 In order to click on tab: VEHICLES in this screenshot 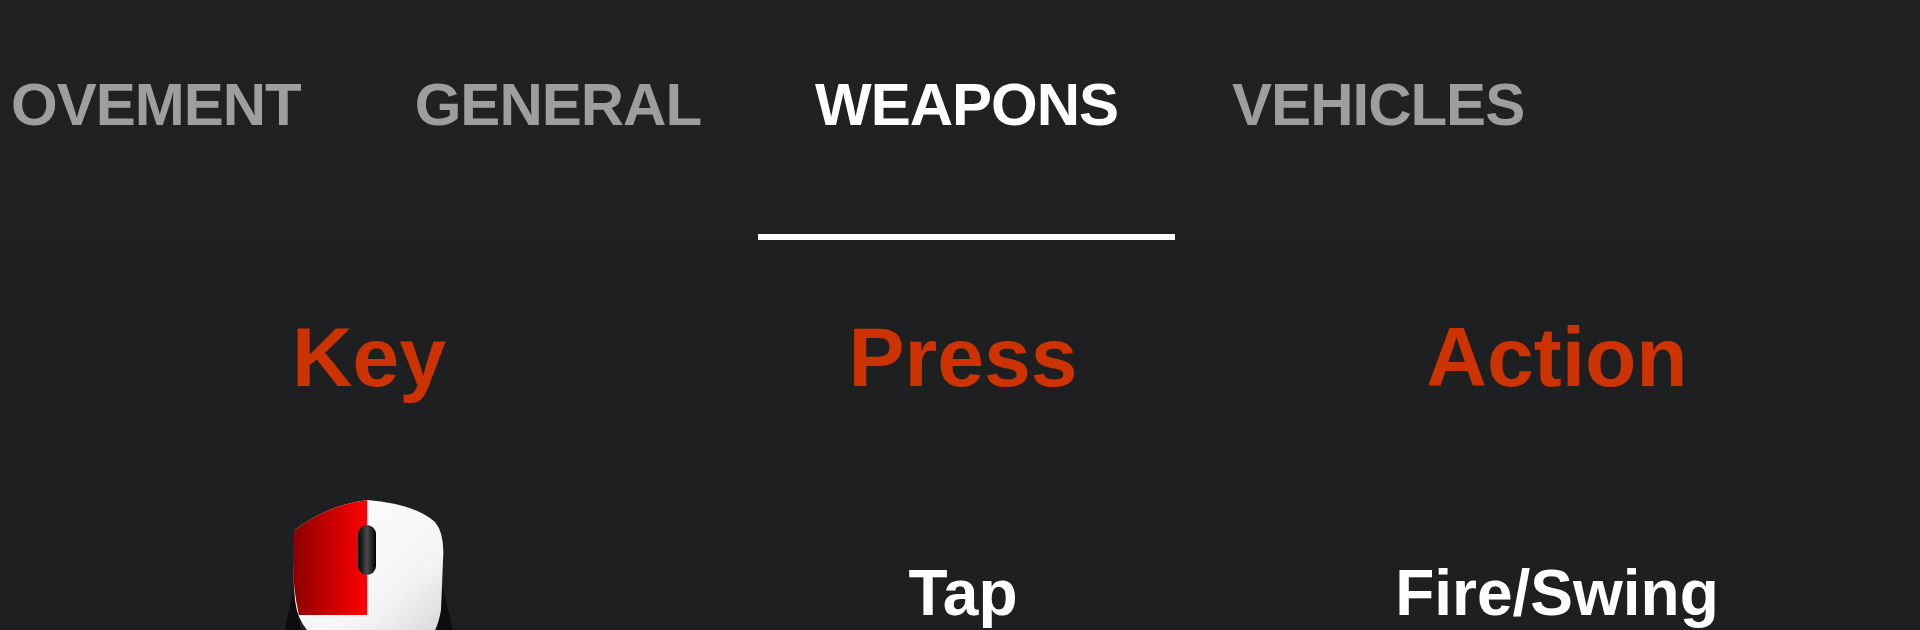, I will do `click(1378, 120)`.